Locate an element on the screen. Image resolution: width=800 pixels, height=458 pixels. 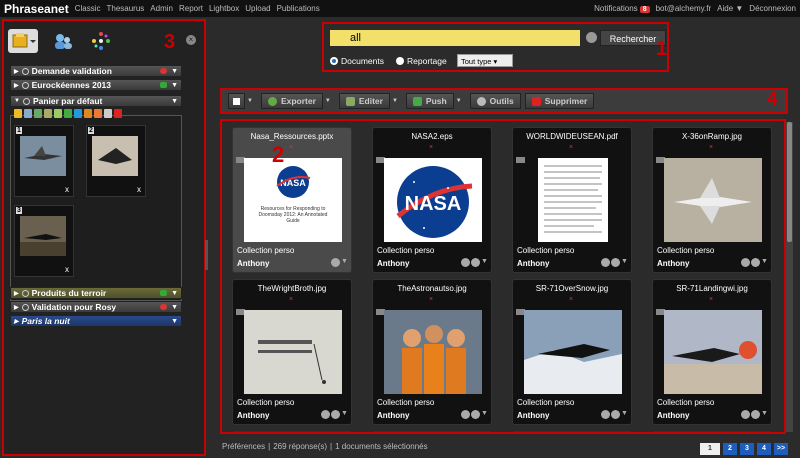
scrollbar-thumb is located at coordinates (789, 182).